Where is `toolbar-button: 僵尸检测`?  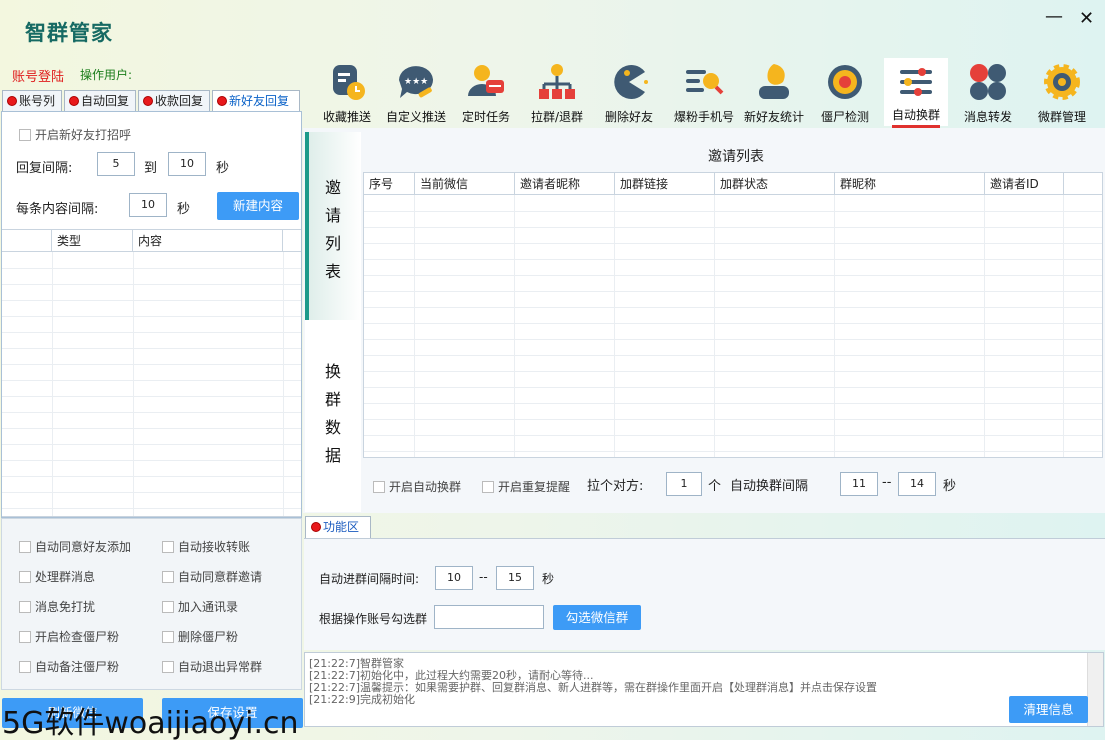 toolbar-button: 僵尸检测 is located at coordinates (845, 92).